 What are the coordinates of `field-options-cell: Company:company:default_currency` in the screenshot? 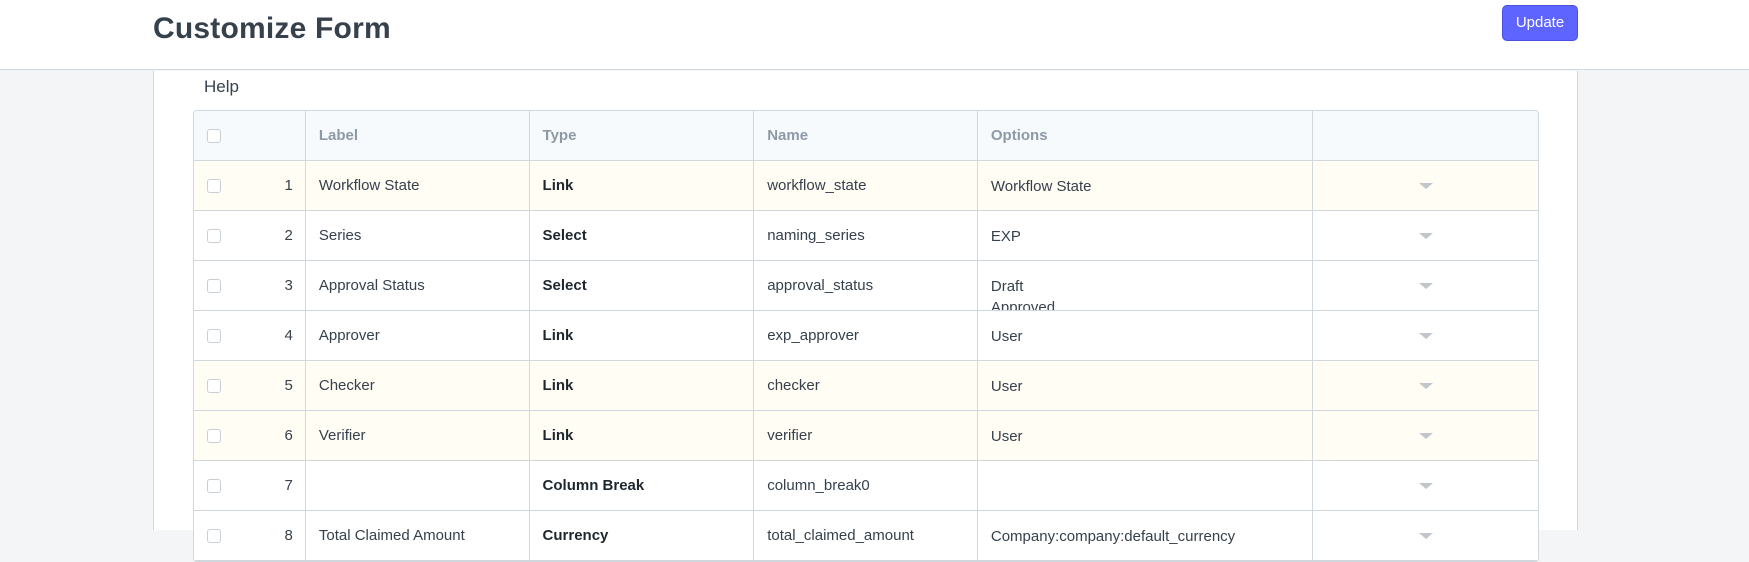 It's located at (1146, 535).